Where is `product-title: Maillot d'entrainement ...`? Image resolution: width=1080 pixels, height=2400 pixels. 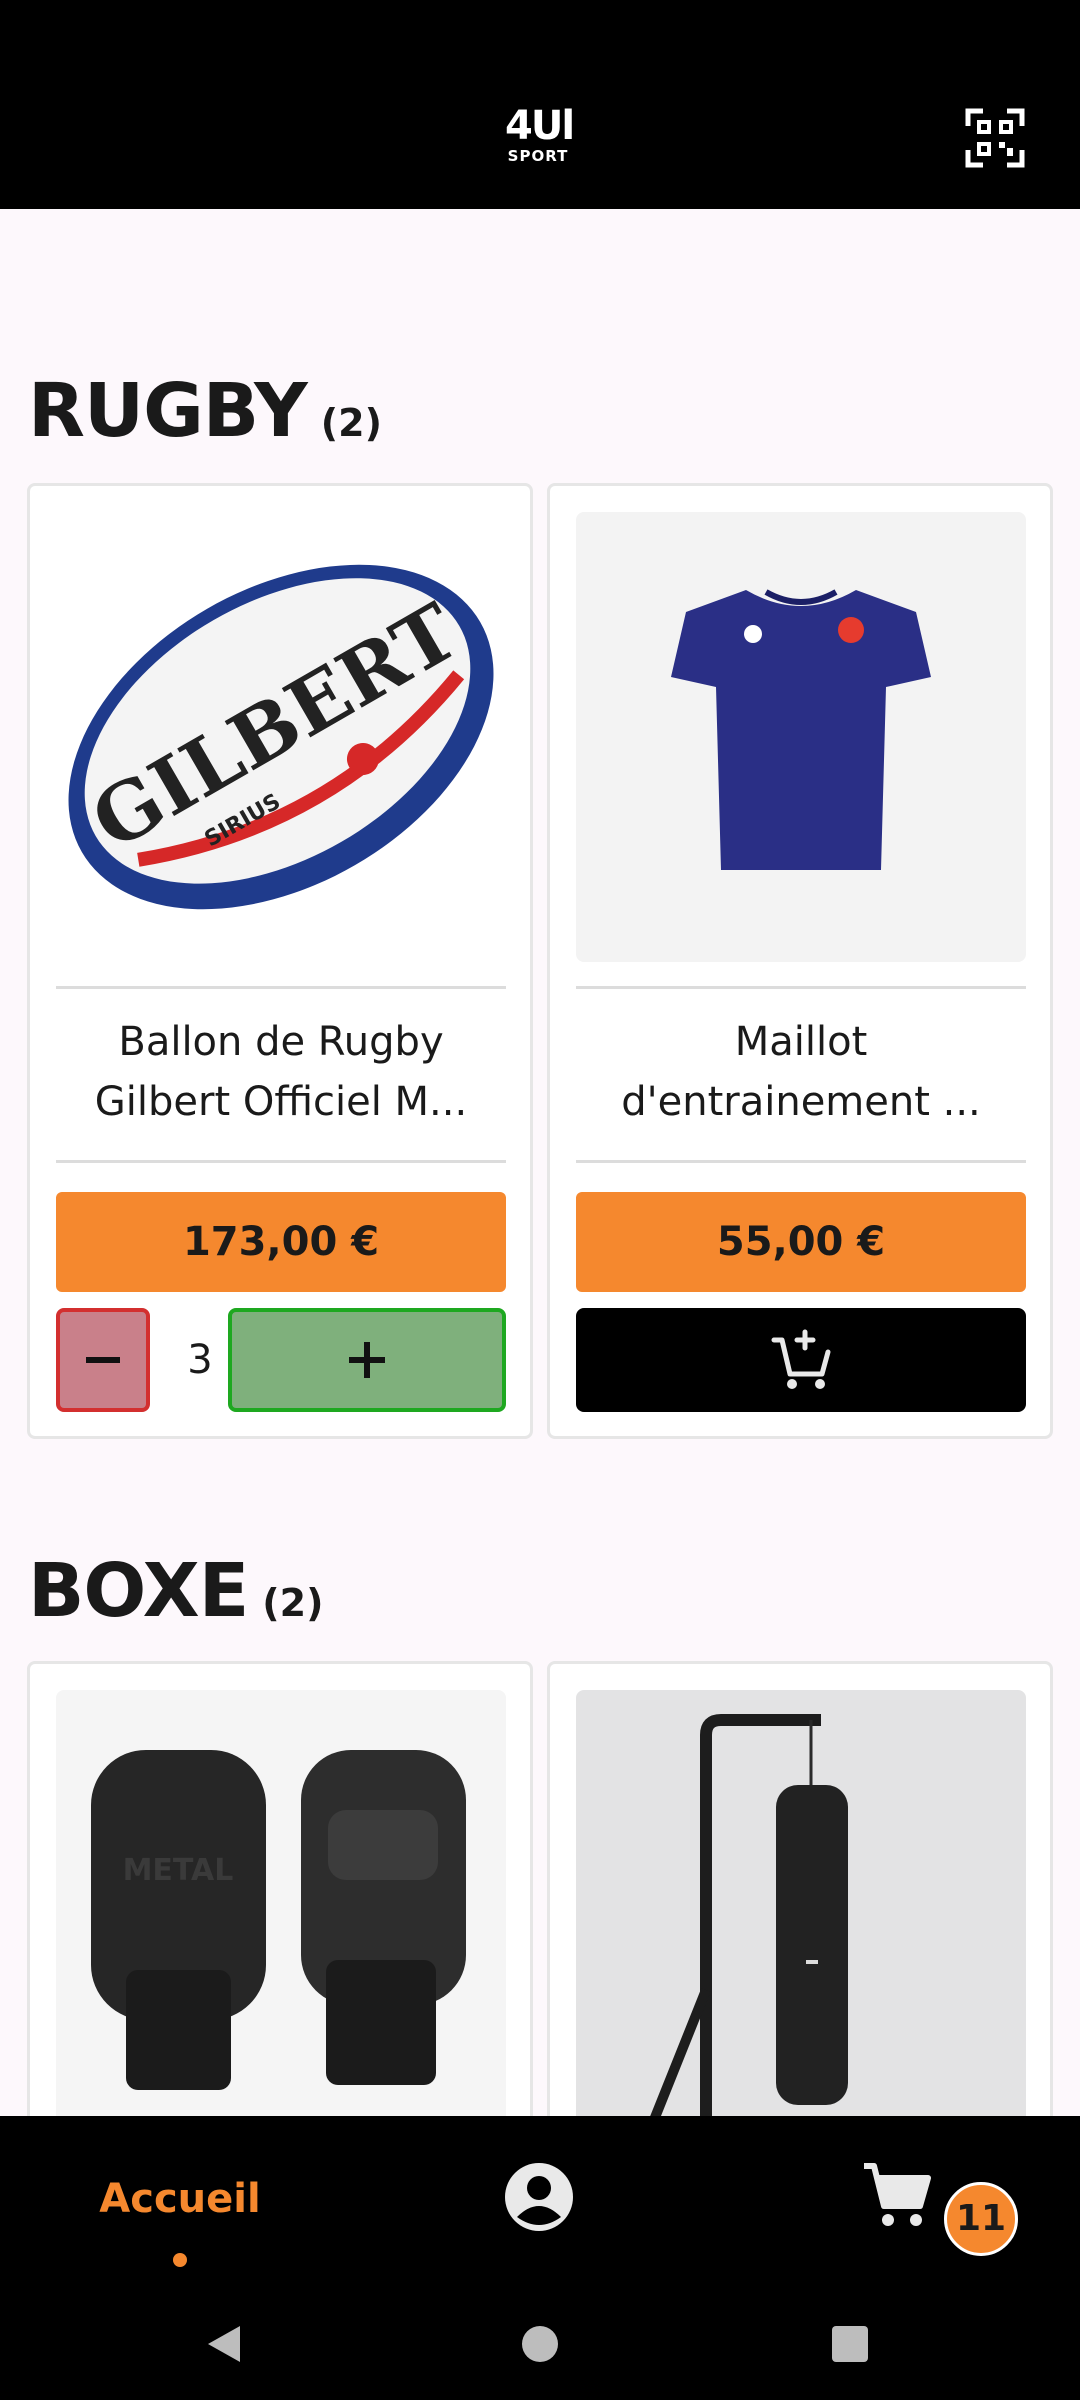 product-title: Maillot d'entrainement ... is located at coordinates (801, 1075).